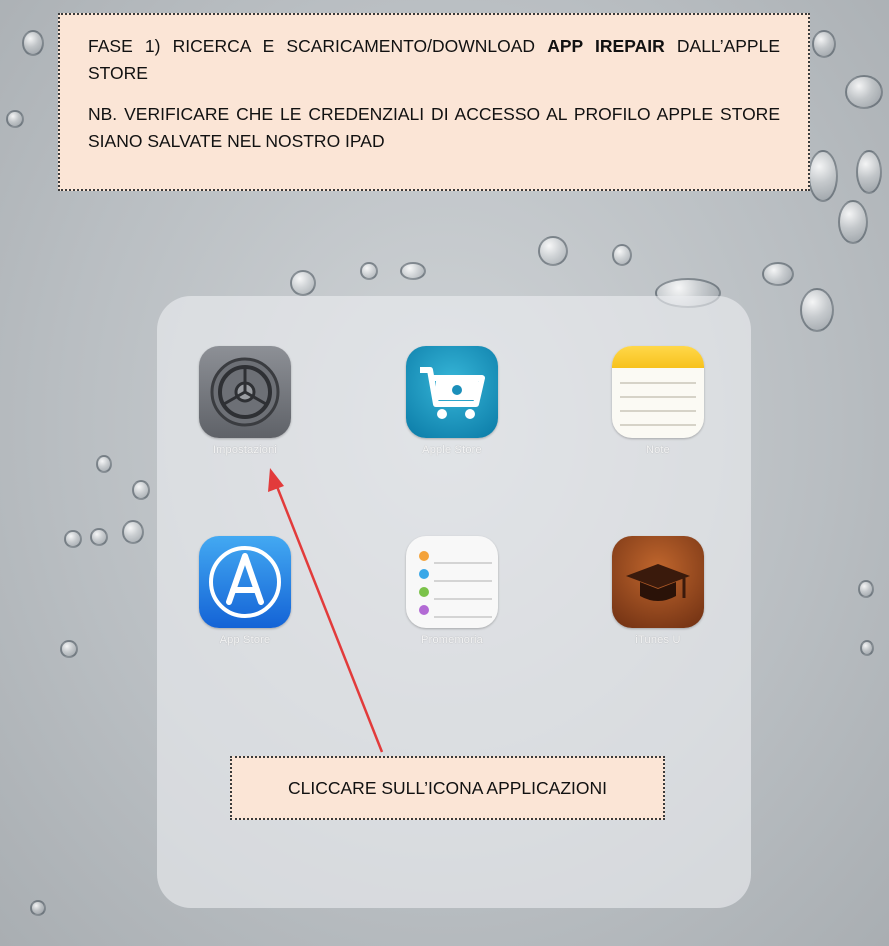 Image resolution: width=889 pixels, height=946 pixels. What do you see at coordinates (245, 450) in the screenshot?
I see `app-label: Impostazioni` at bounding box center [245, 450].